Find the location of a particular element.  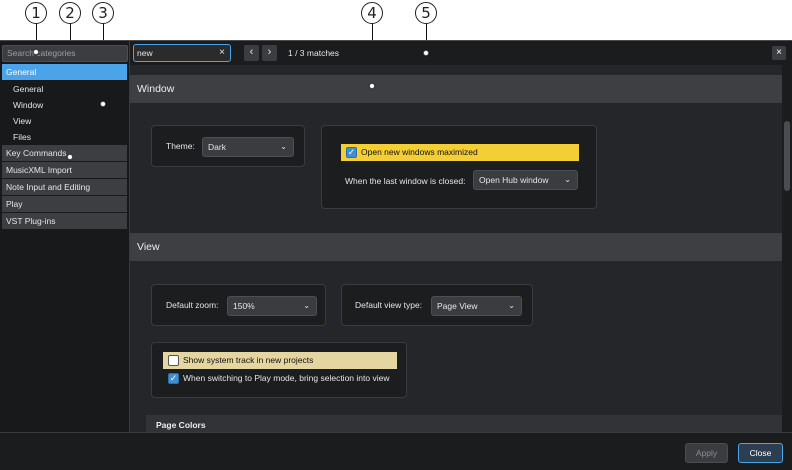

default-view-type-group: Default view type: Page View ⌄ is located at coordinates (437, 305).